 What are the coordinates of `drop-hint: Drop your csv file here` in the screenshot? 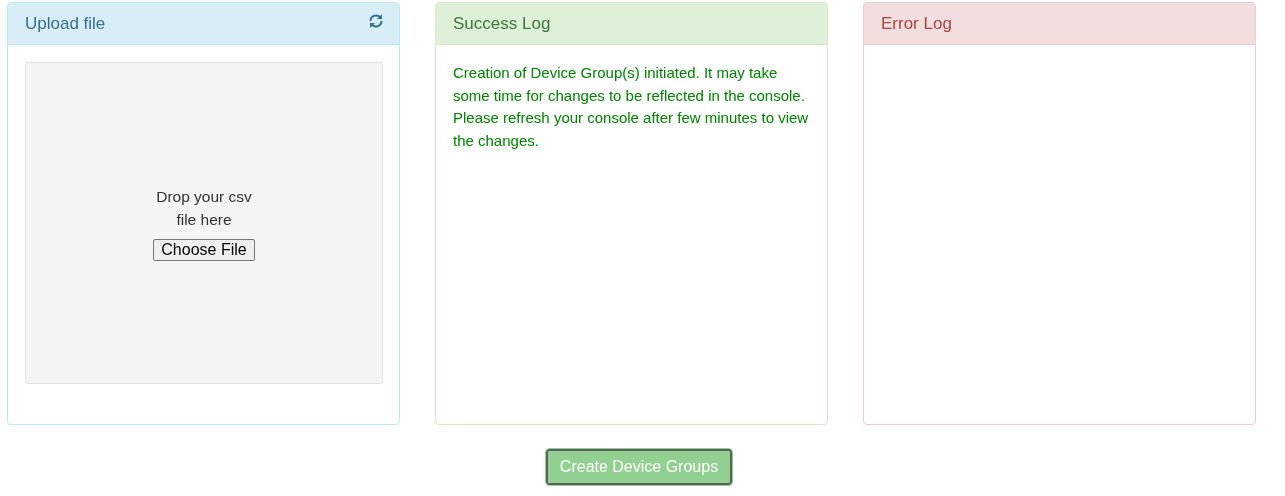 It's located at (204, 208).